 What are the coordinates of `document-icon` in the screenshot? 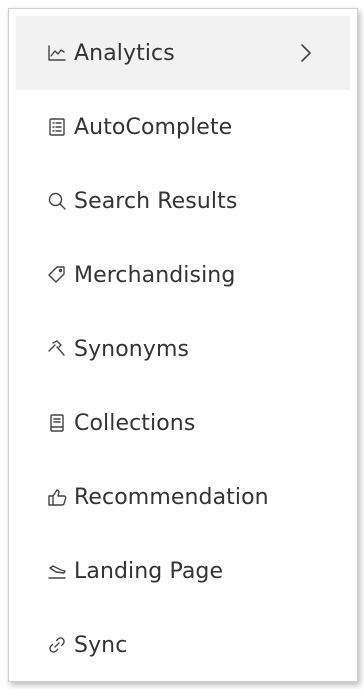 It's located at (57, 423).